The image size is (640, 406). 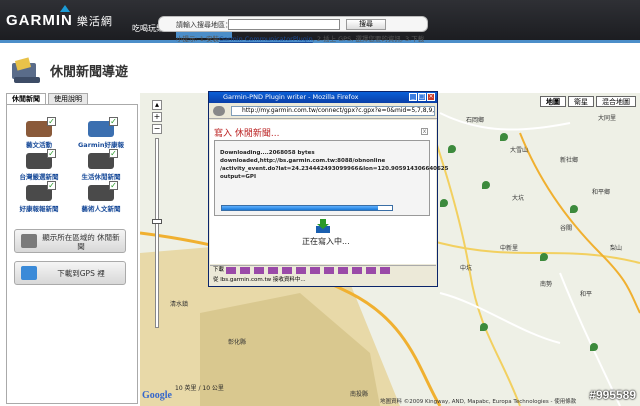 I want to click on gps-write-icon, so click(x=323, y=226).